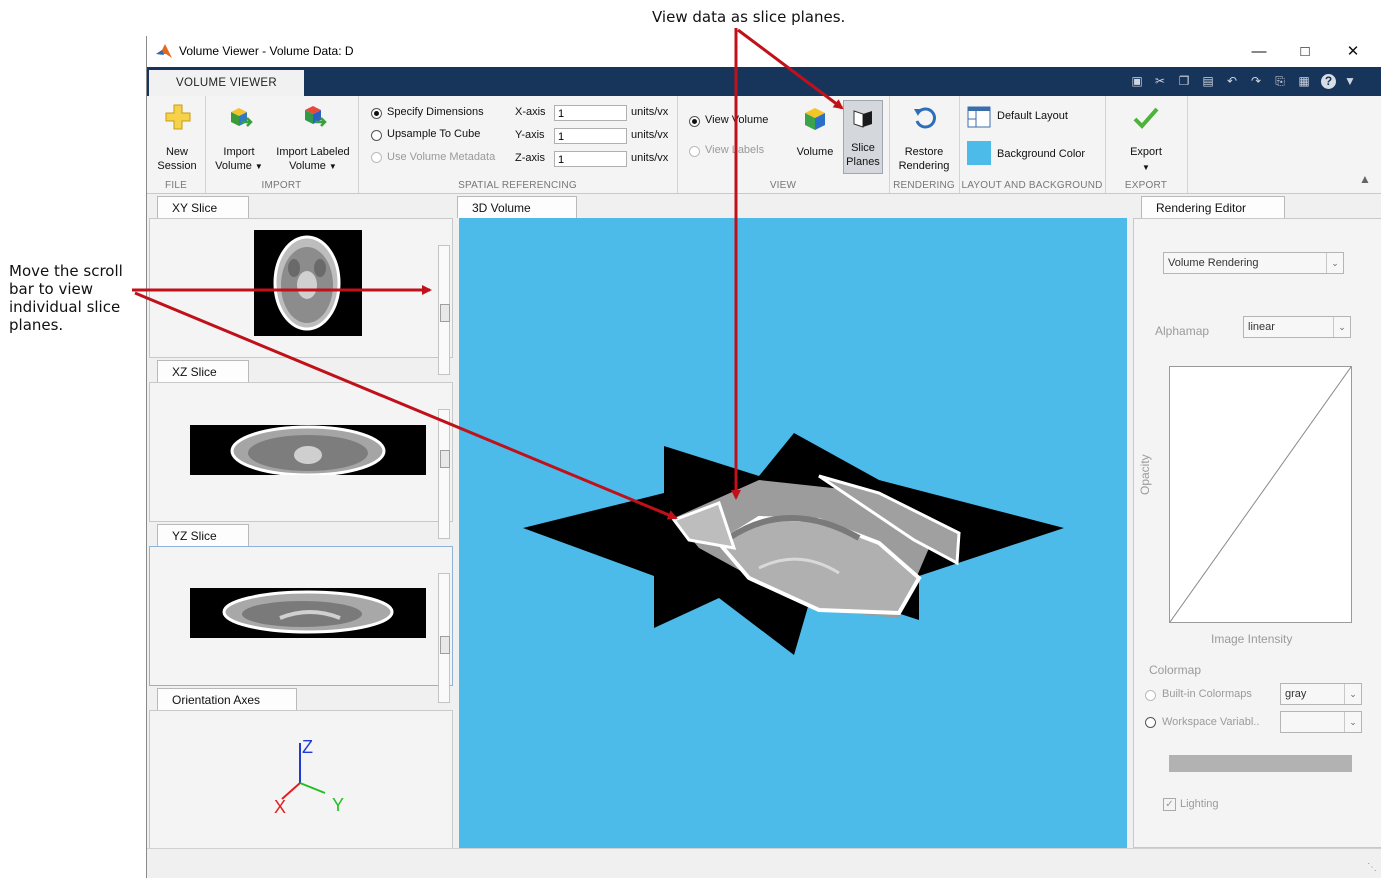 The height and width of the screenshot is (878, 1381). Describe the element at coordinates (1328, 81) in the screenshot. I see `help-icon: ?` at that location.